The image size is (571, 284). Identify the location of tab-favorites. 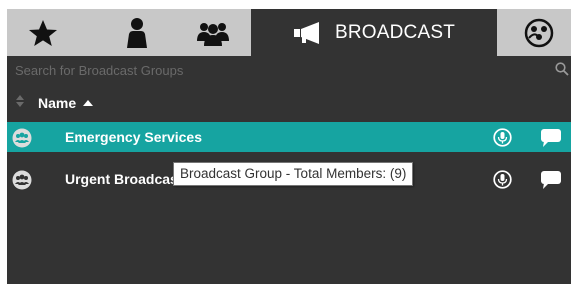
(43, 32).